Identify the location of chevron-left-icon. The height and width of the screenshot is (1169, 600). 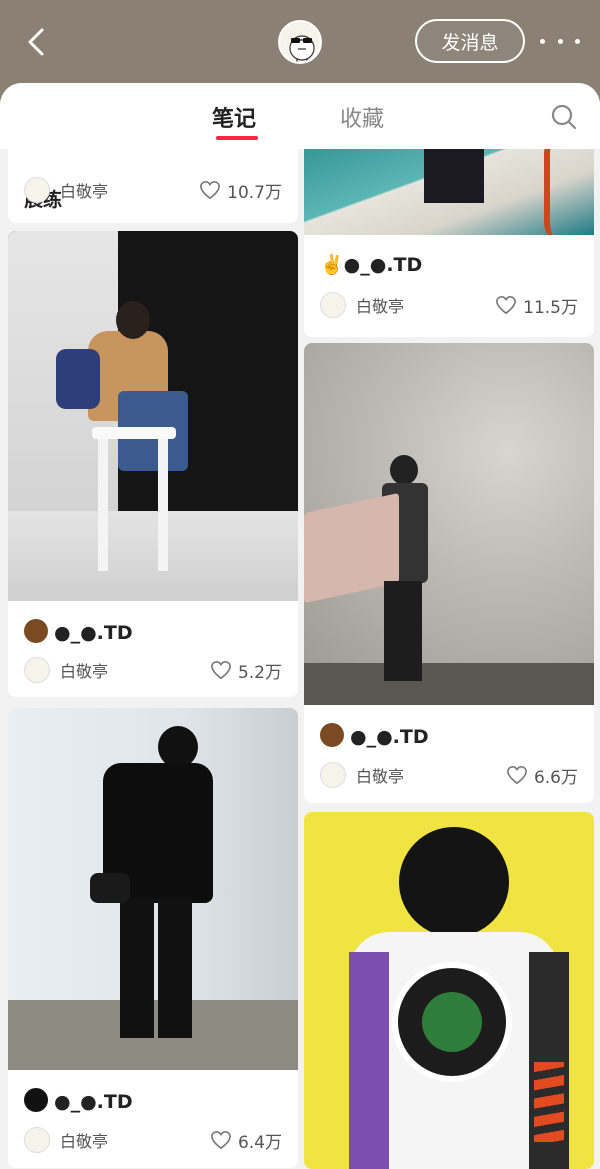
(36, 42).